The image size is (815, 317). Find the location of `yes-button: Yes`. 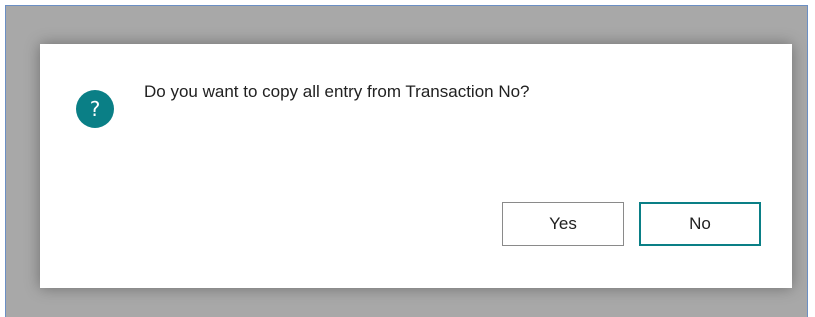

yes-button: Yes is located at coordinates (563, 224).